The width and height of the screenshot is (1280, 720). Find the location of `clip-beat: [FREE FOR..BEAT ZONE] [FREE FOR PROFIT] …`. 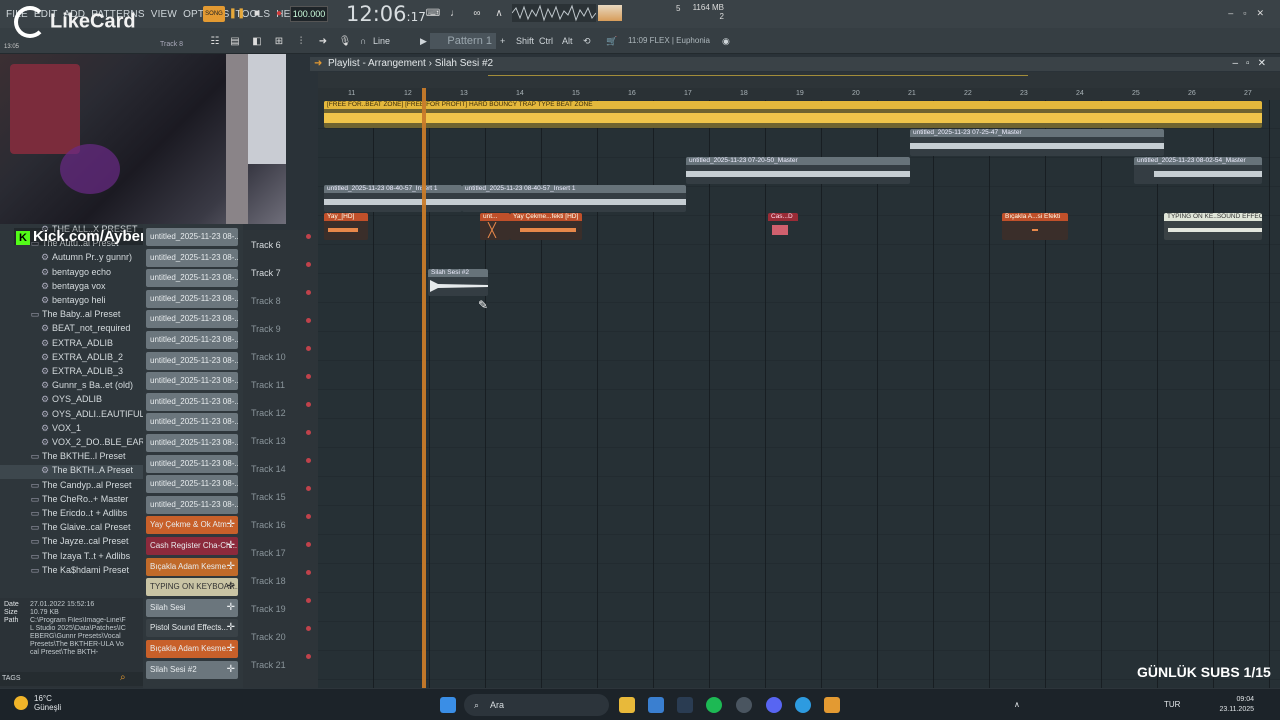

clip-beat: [FREE FOR..BEAT ZONE] [FREE FOR PROFIT] … is located at coordinates (793, 114).